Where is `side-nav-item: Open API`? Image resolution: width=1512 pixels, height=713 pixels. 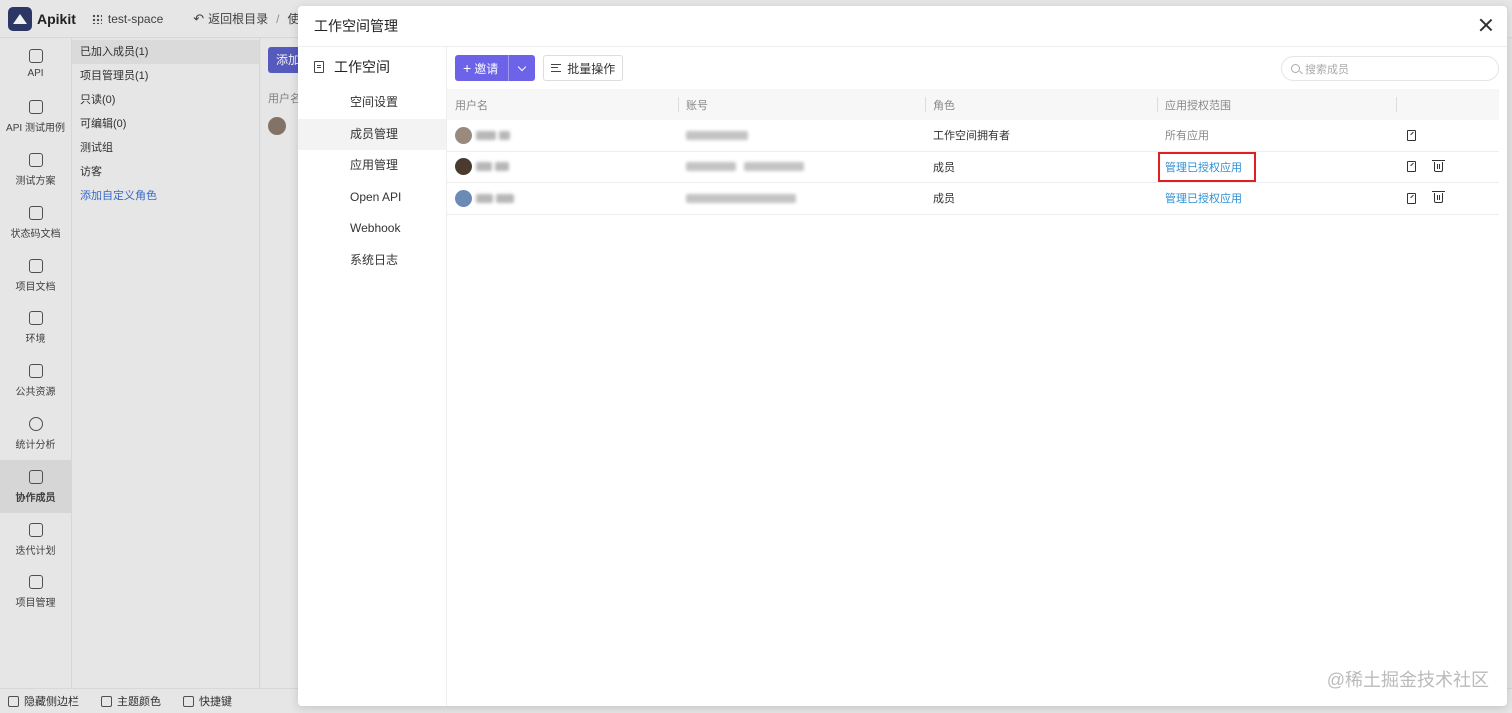 side-nav-item: Open API is located at coordinates (372, 198).